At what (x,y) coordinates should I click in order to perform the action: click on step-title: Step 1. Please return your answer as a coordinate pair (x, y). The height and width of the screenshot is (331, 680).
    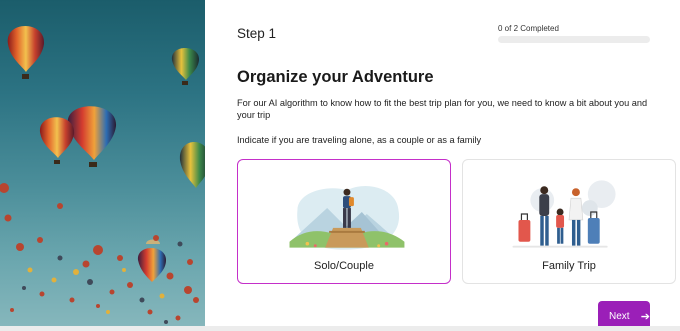
    Looking at the image, I should click on (257, 33).